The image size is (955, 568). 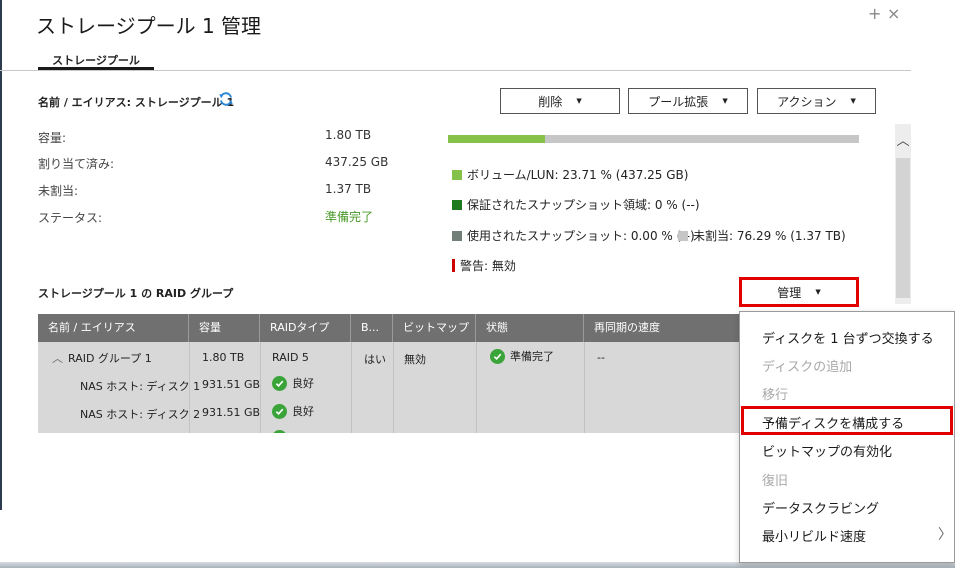 I want to click on pool-name-alias: 名前 / エイリアス: ストレージプール 1, so click(x=136, y=102).